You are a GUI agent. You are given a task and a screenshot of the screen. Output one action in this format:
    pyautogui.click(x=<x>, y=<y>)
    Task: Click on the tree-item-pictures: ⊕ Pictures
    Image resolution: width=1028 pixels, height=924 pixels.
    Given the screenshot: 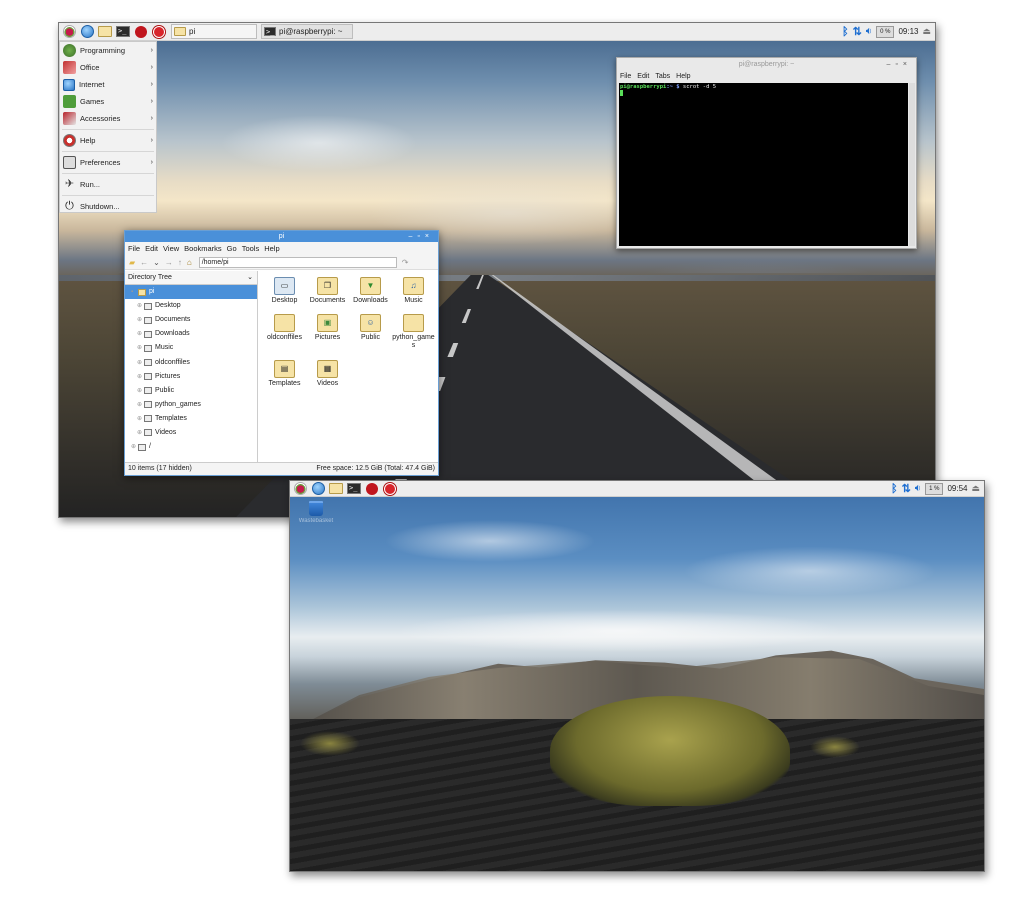 What is the action you would take?
    pyautogui.click(x=191, y=377)
    